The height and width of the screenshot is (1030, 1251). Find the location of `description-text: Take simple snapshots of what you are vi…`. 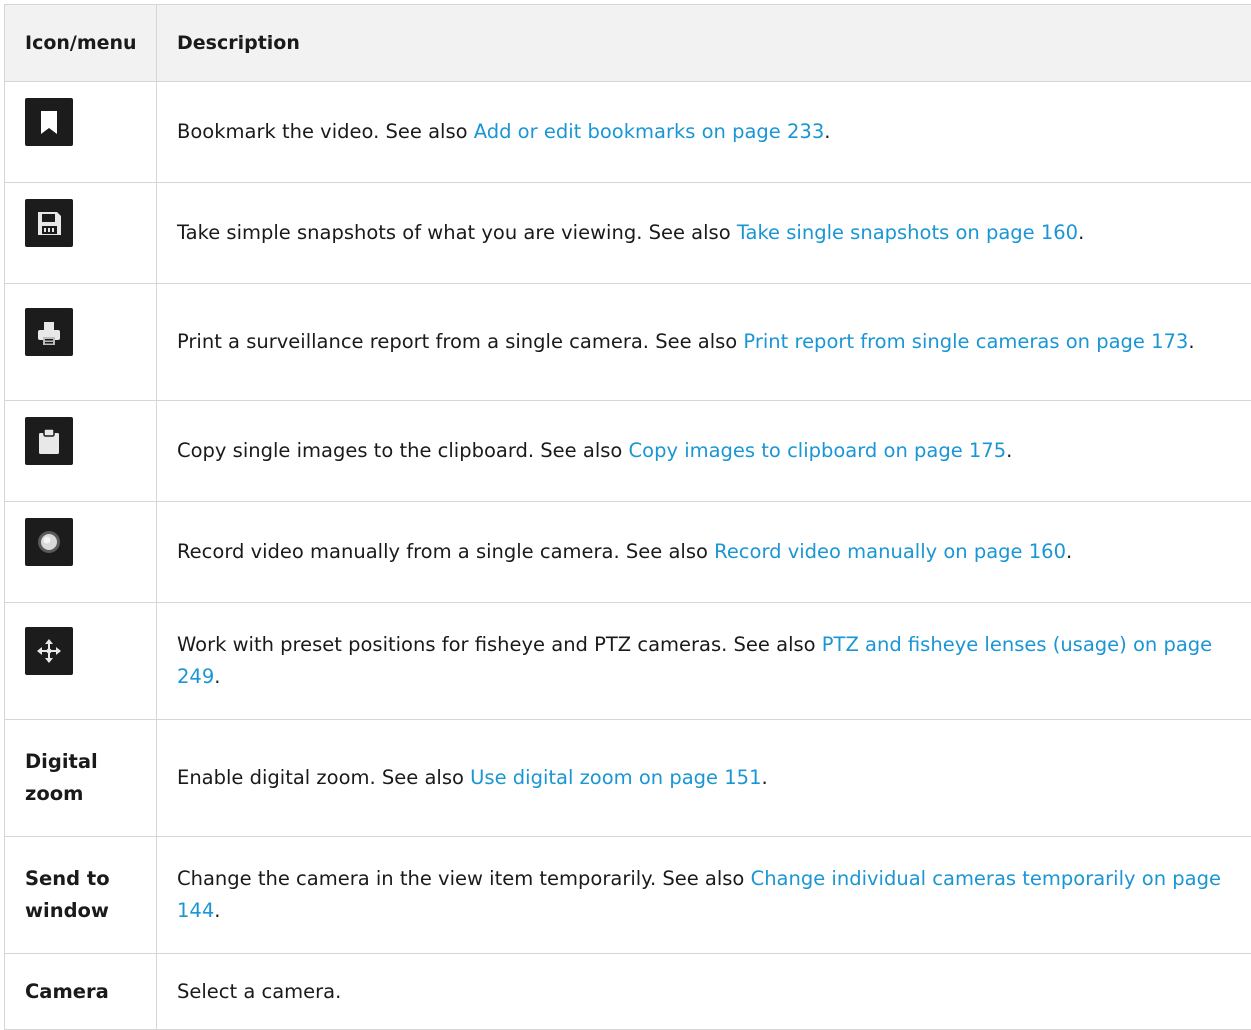

description-text: Take simple snapshots of what you are vi… is located at coordinates (457, 232).